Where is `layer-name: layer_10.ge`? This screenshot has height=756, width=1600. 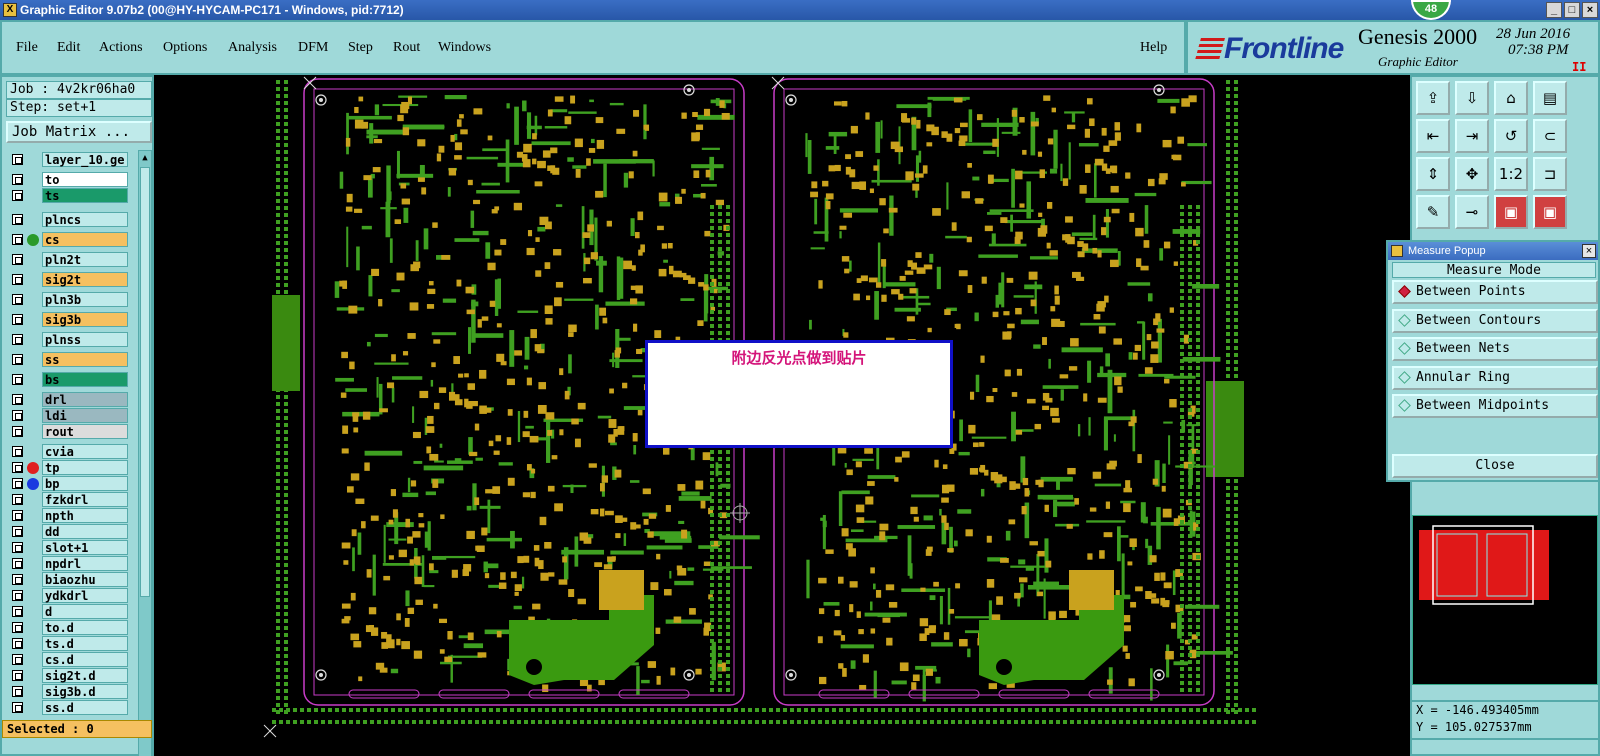
layer-name: layer_10.ge is located at coordinates (85, 159).